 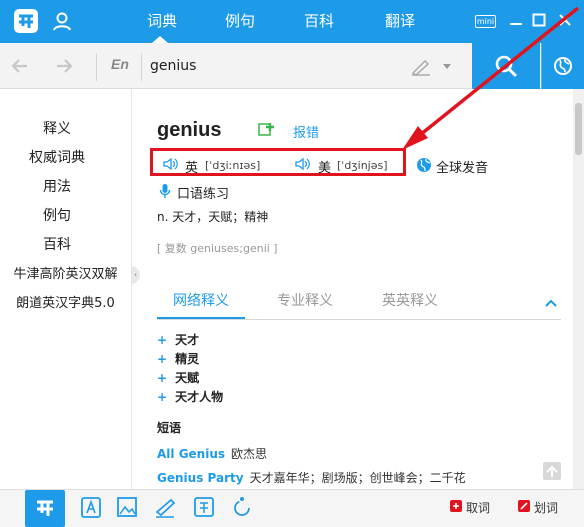 I want to click on note-icon, so click(x=165, y=507).